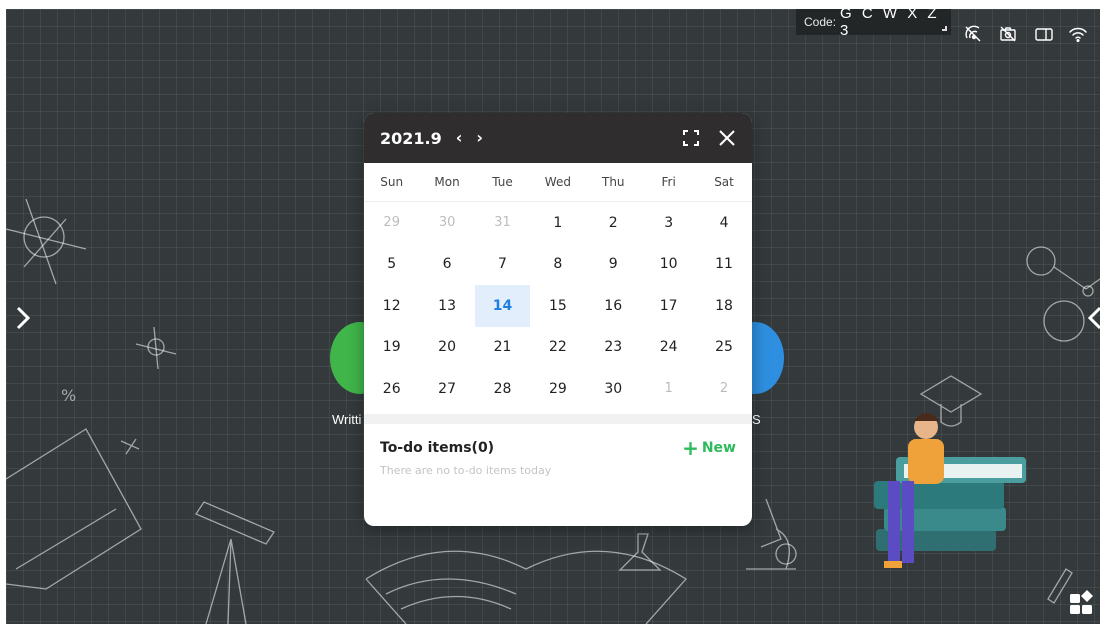  What do you see at coordinates (668, 182) in the screenshot?
I see `weekday-label: Fri` at bounding box center [668, 182].